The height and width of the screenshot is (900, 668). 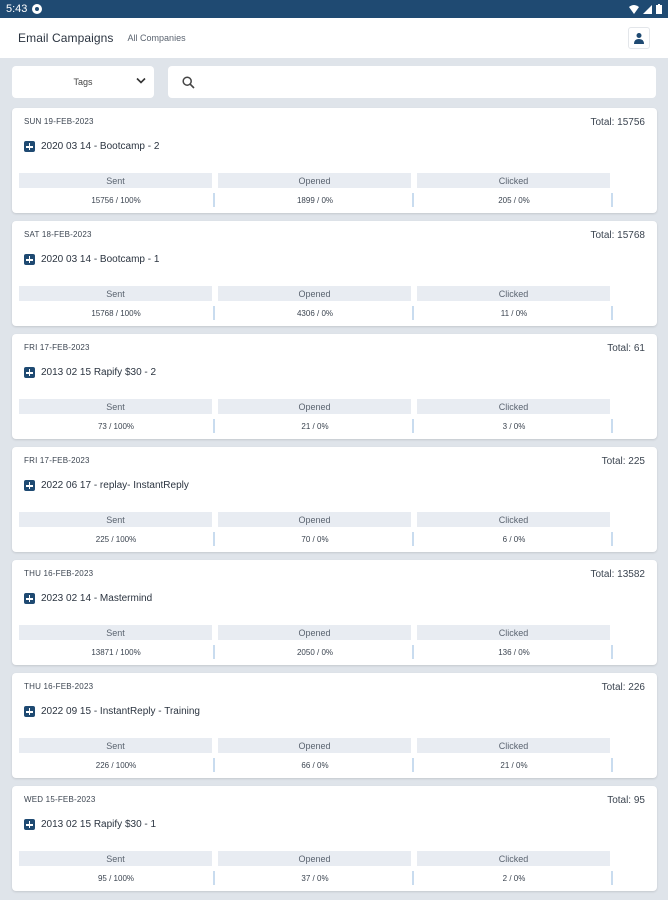 I want to click on company-filter-link: All Companies, so click(x=157, y=38).